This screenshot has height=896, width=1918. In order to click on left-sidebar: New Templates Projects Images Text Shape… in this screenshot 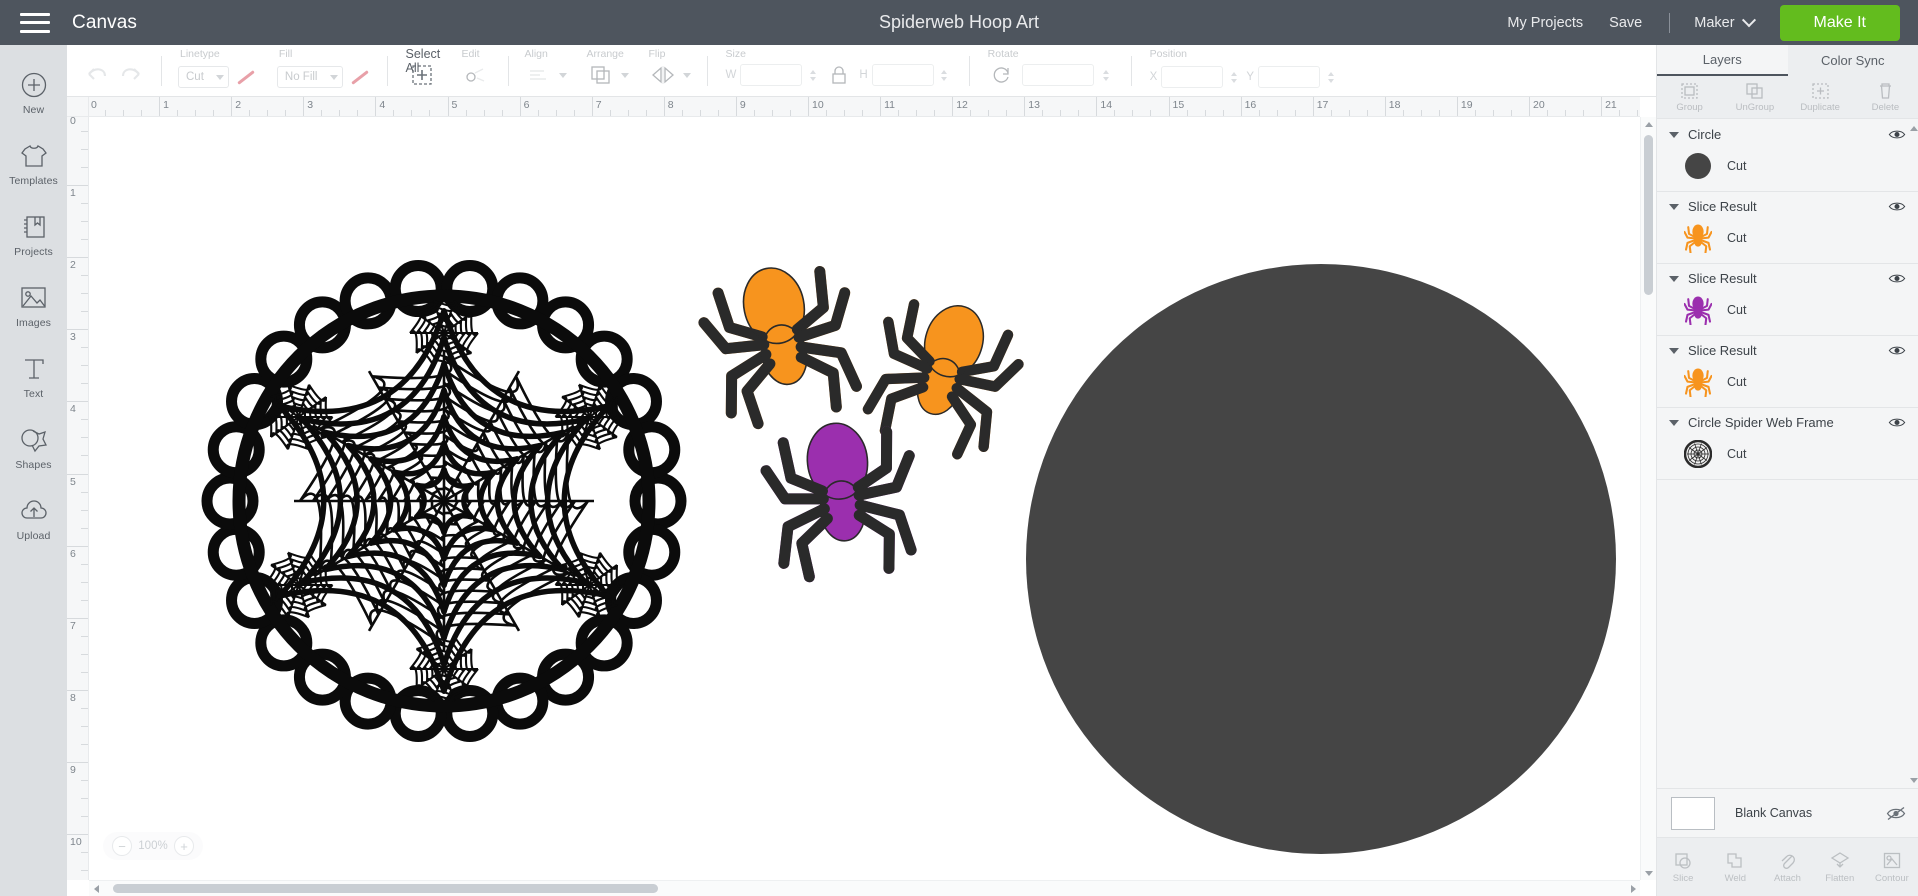, I will do `click(33, 470)`.